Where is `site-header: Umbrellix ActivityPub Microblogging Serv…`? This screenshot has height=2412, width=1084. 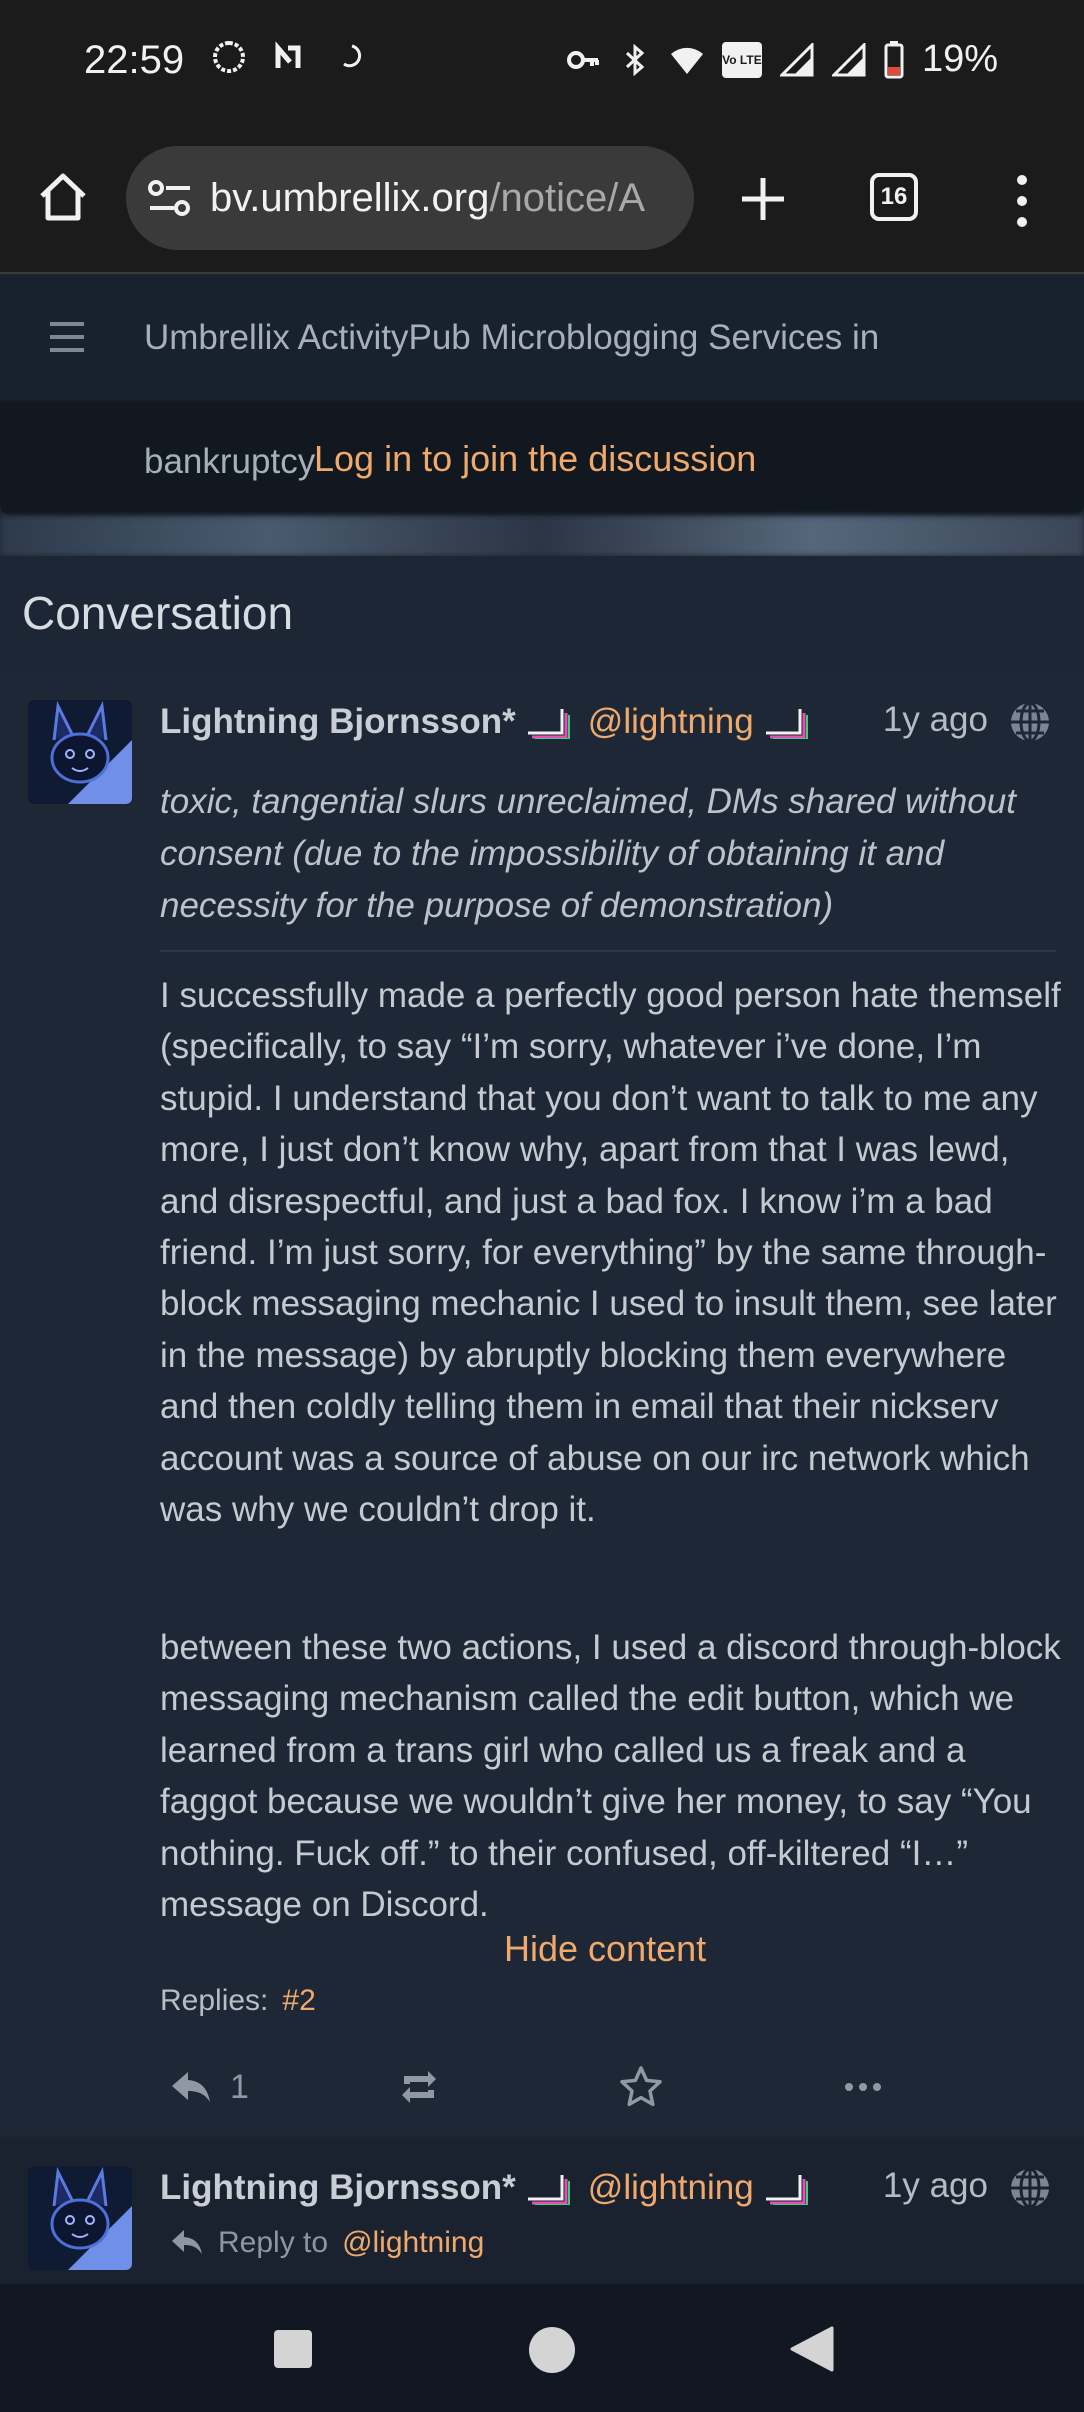
site-header: Umbrellix ActivityPub Microblogging Serv… is located at coordinates (542, 339).